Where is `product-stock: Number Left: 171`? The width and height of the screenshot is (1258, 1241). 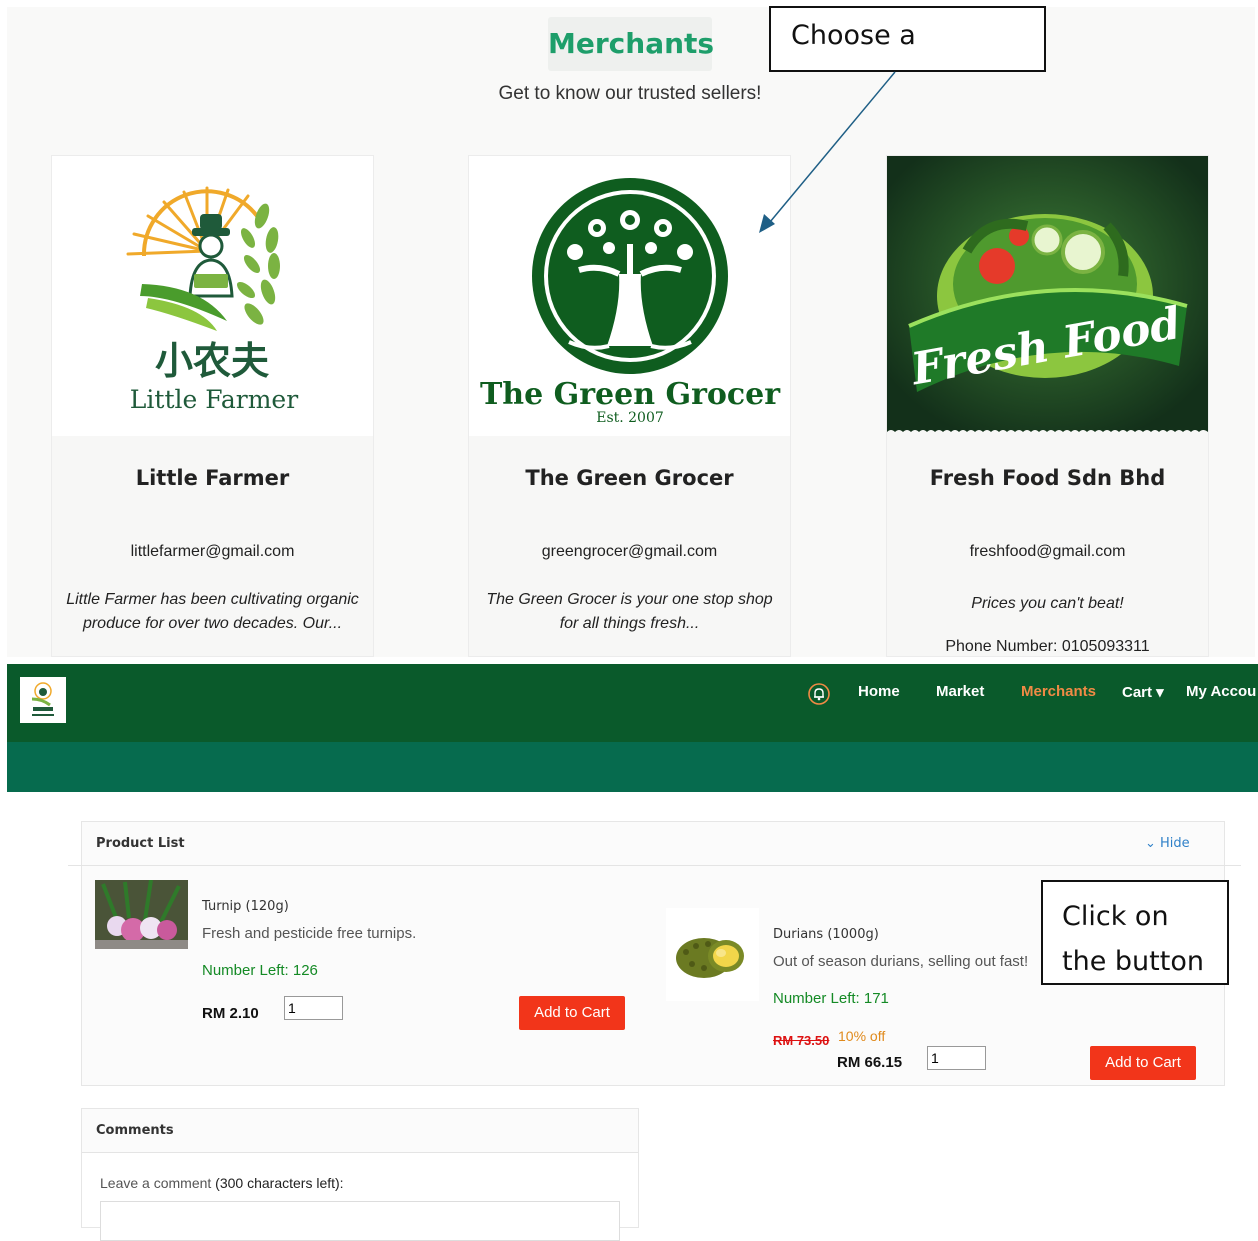
product-stock: Number Left: 171 is located at coordinates (831, 998).